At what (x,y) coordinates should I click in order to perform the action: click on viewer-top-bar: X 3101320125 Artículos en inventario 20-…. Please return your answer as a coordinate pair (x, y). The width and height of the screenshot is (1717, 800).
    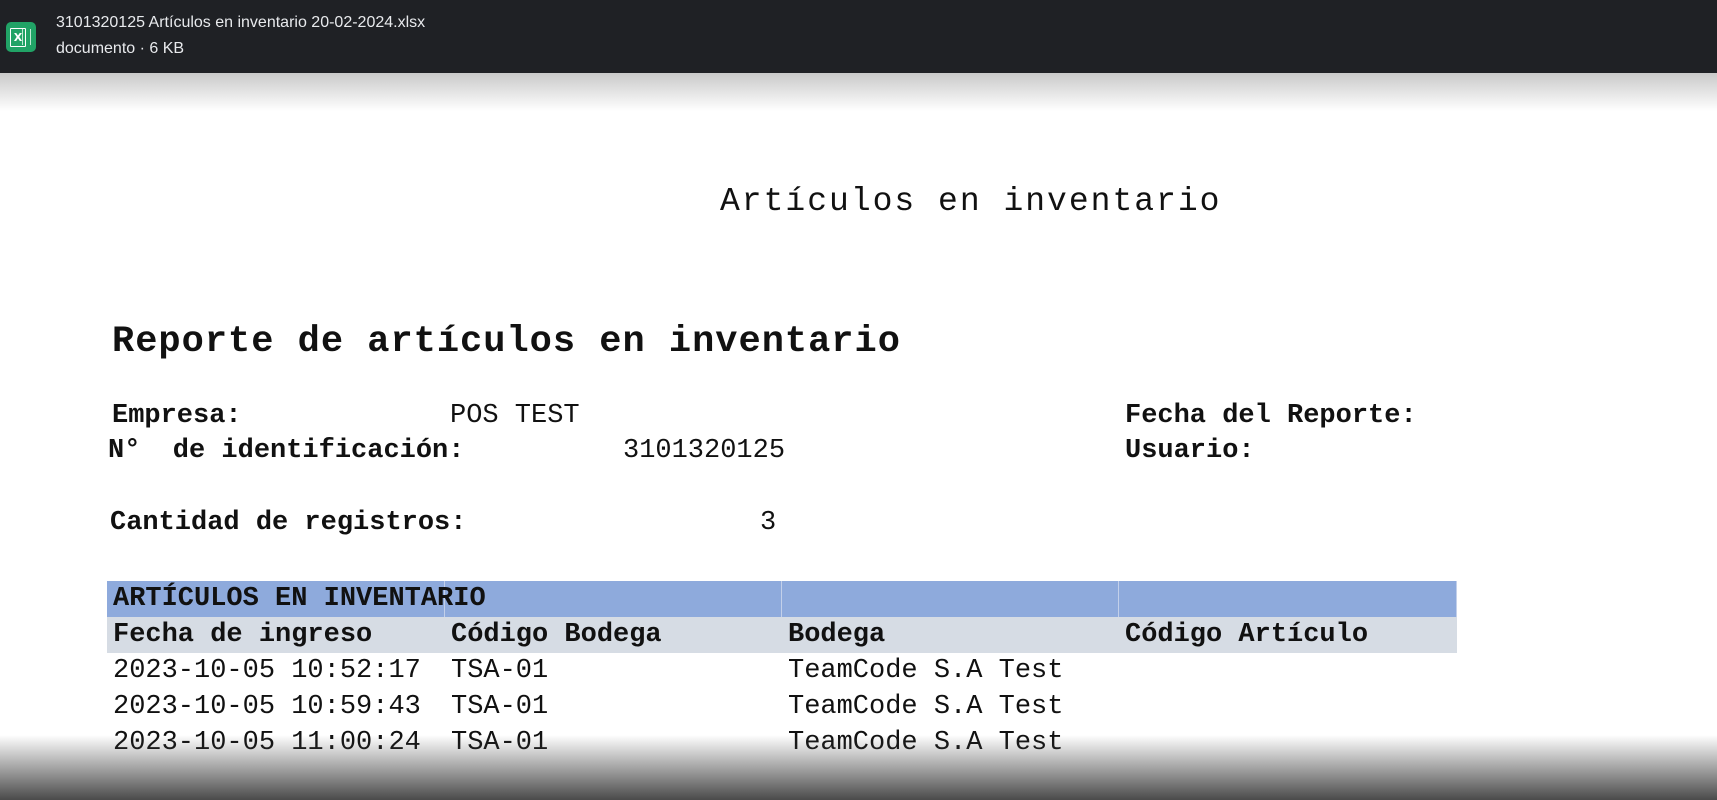
    Looking at the image, I should click on (858, 36).